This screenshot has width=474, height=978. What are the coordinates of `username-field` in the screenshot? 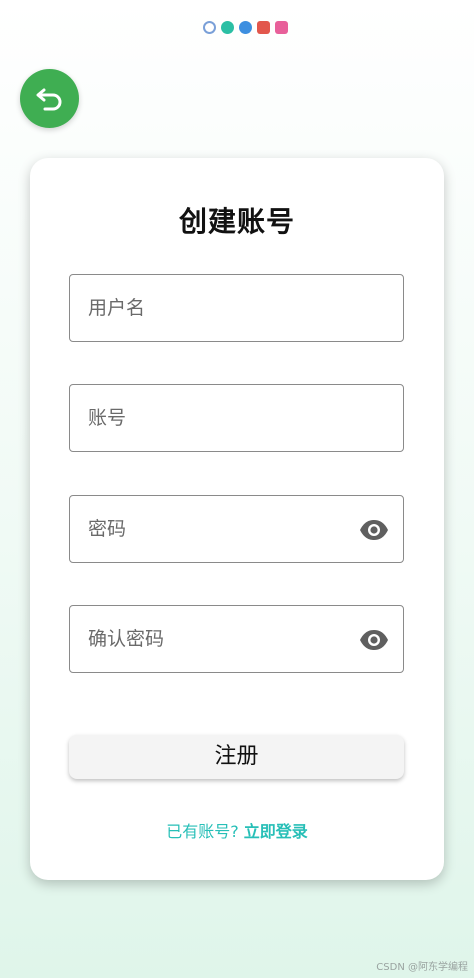 It's located at (236, 308).